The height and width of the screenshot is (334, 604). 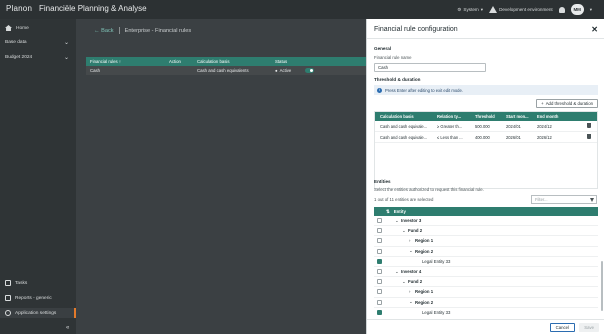 What do you see at coordinates (66, 57) in the screenshot?
I see `chevron-down-icon: ⌄` at bounding box center [66, 57].